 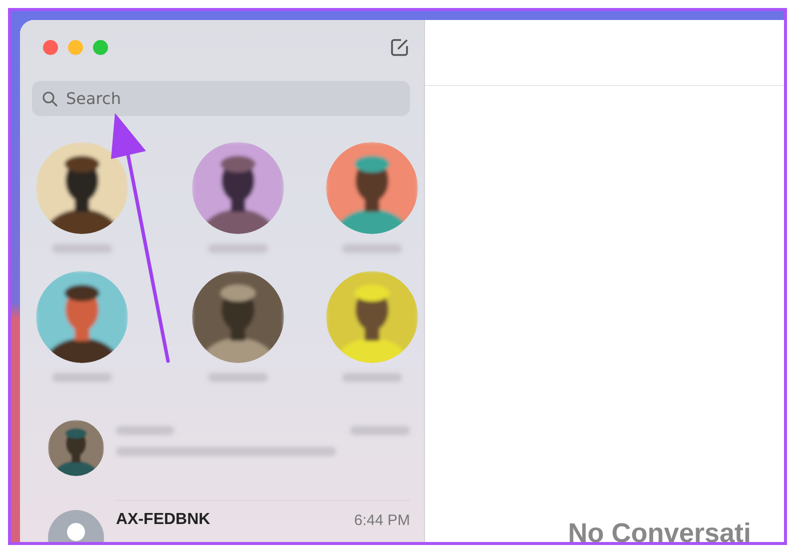 What do you see at coordinates (380, 430) in the screenshot?
I see `blurred-time` at bounding box center [380, 430].